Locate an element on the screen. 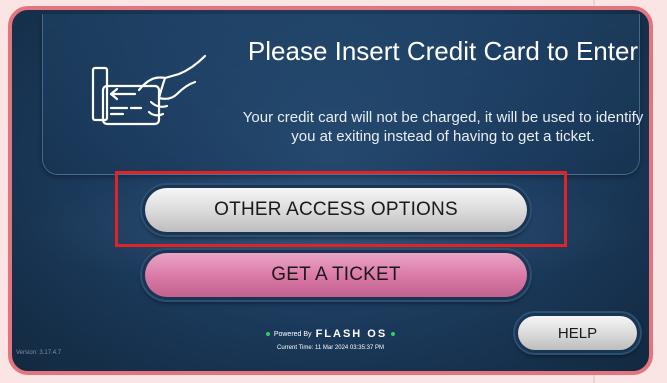 Image resolution: width=667 pixels, height=383 pixels. highlight-box is located at coordinates (341, 209).